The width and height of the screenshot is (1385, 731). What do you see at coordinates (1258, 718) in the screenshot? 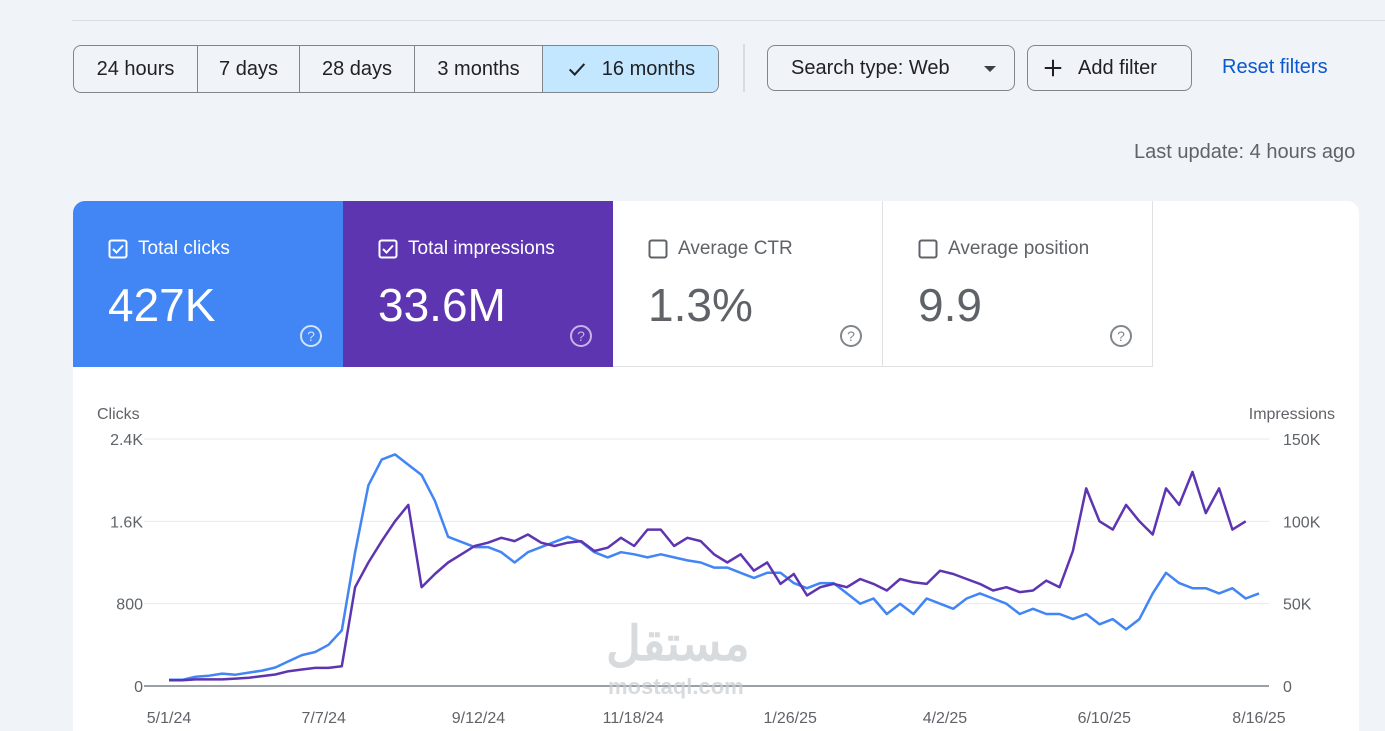
I see `x-tick-label: 8/16/25` at bounding box center [1258, 718].